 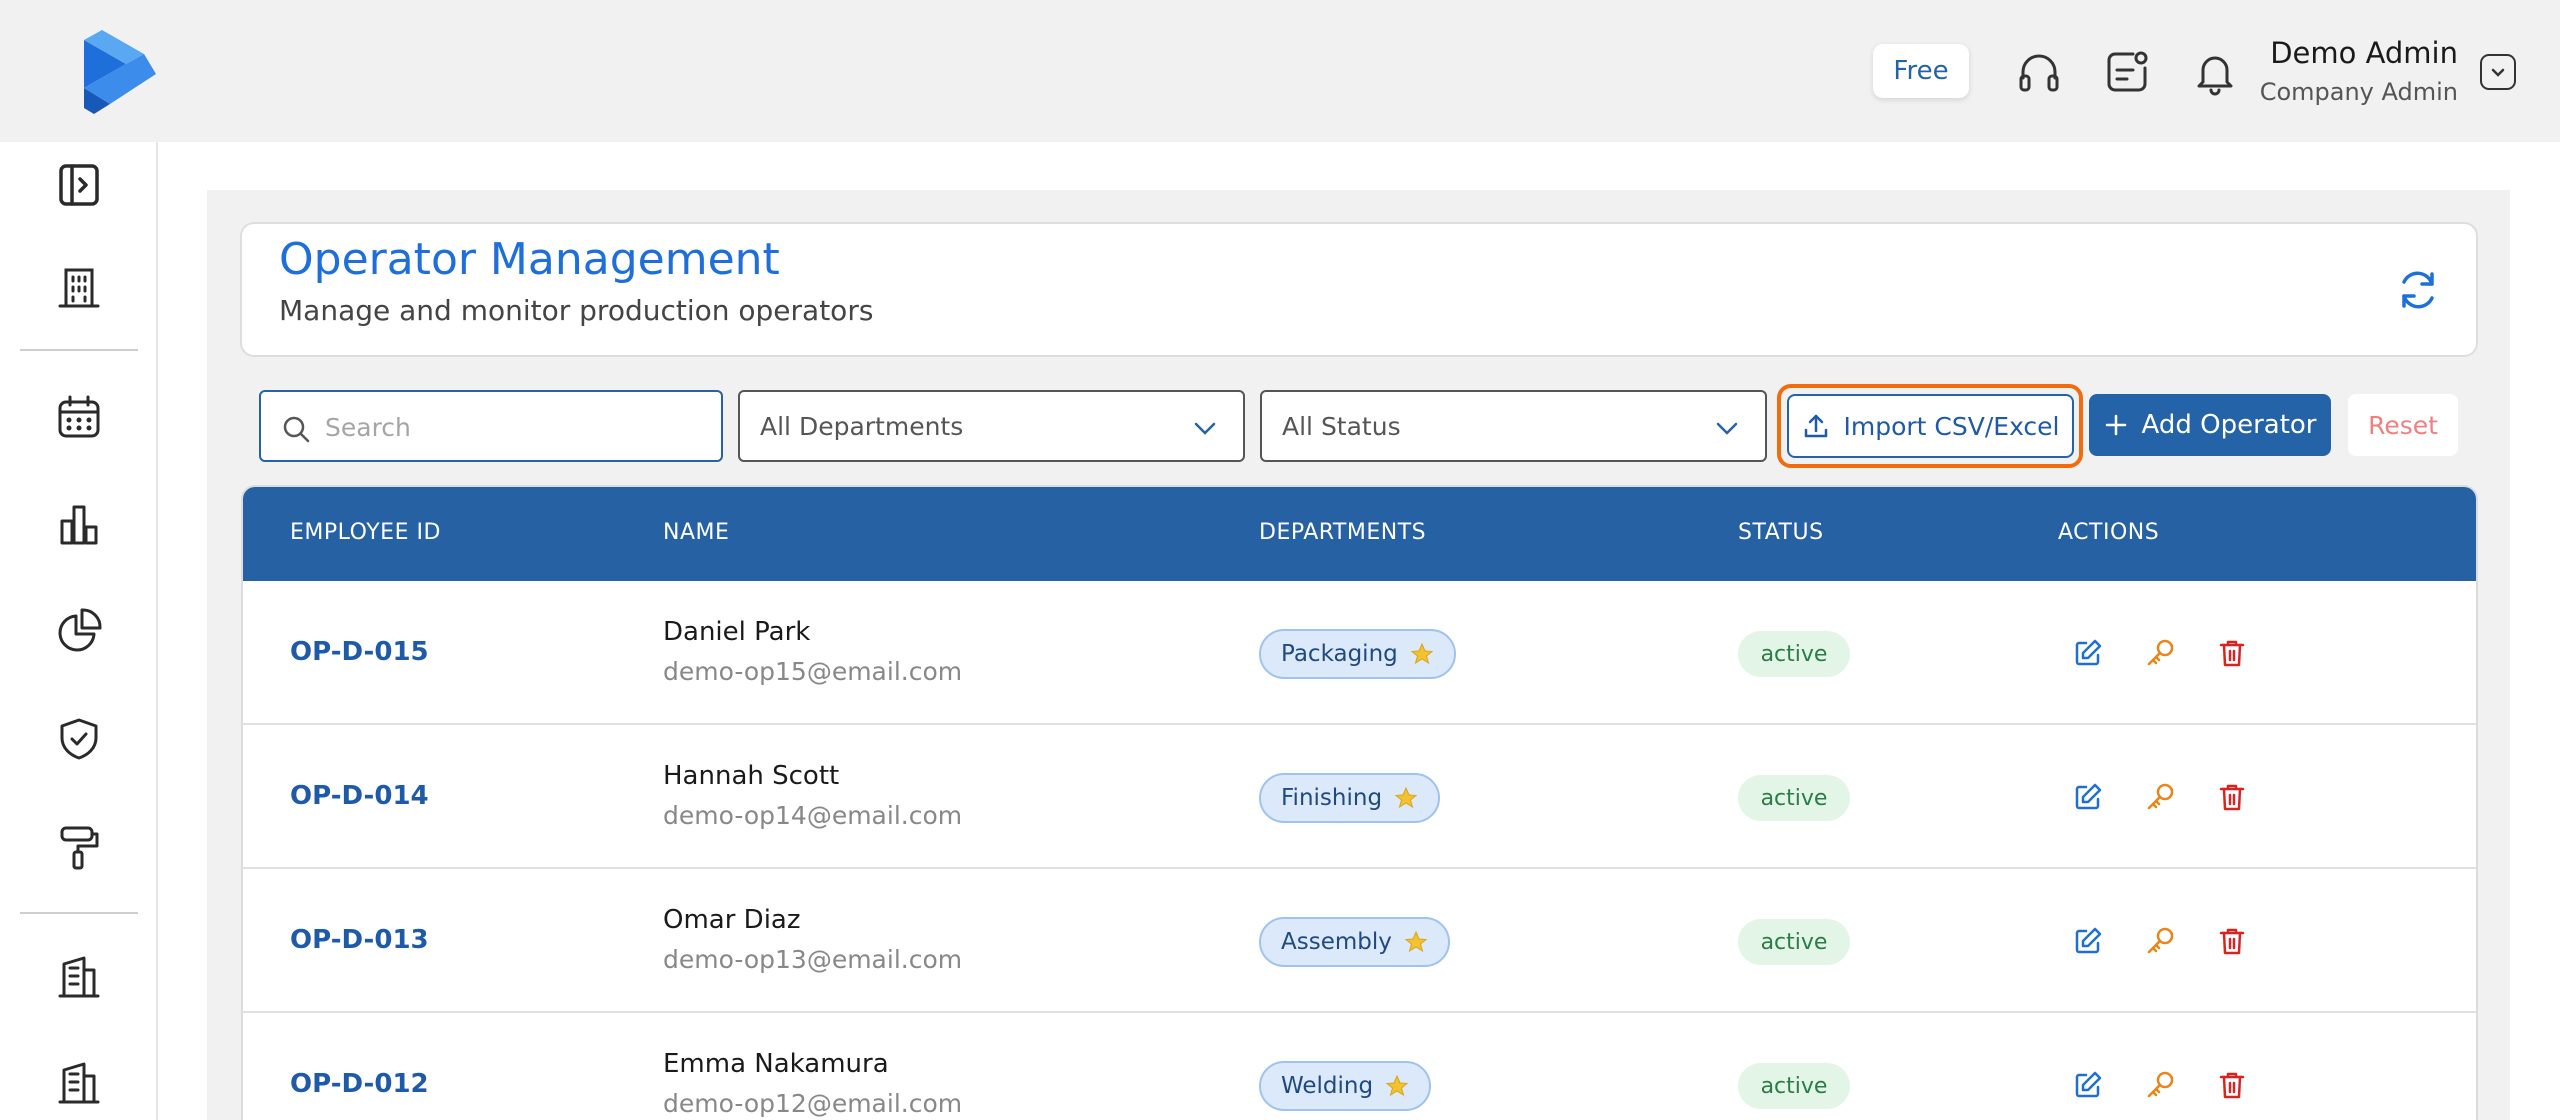 What do you see at coordinates (2364, 53) in the screenshot?
I see `user-name: Demo Admin` at bounding box center [2364, 53].